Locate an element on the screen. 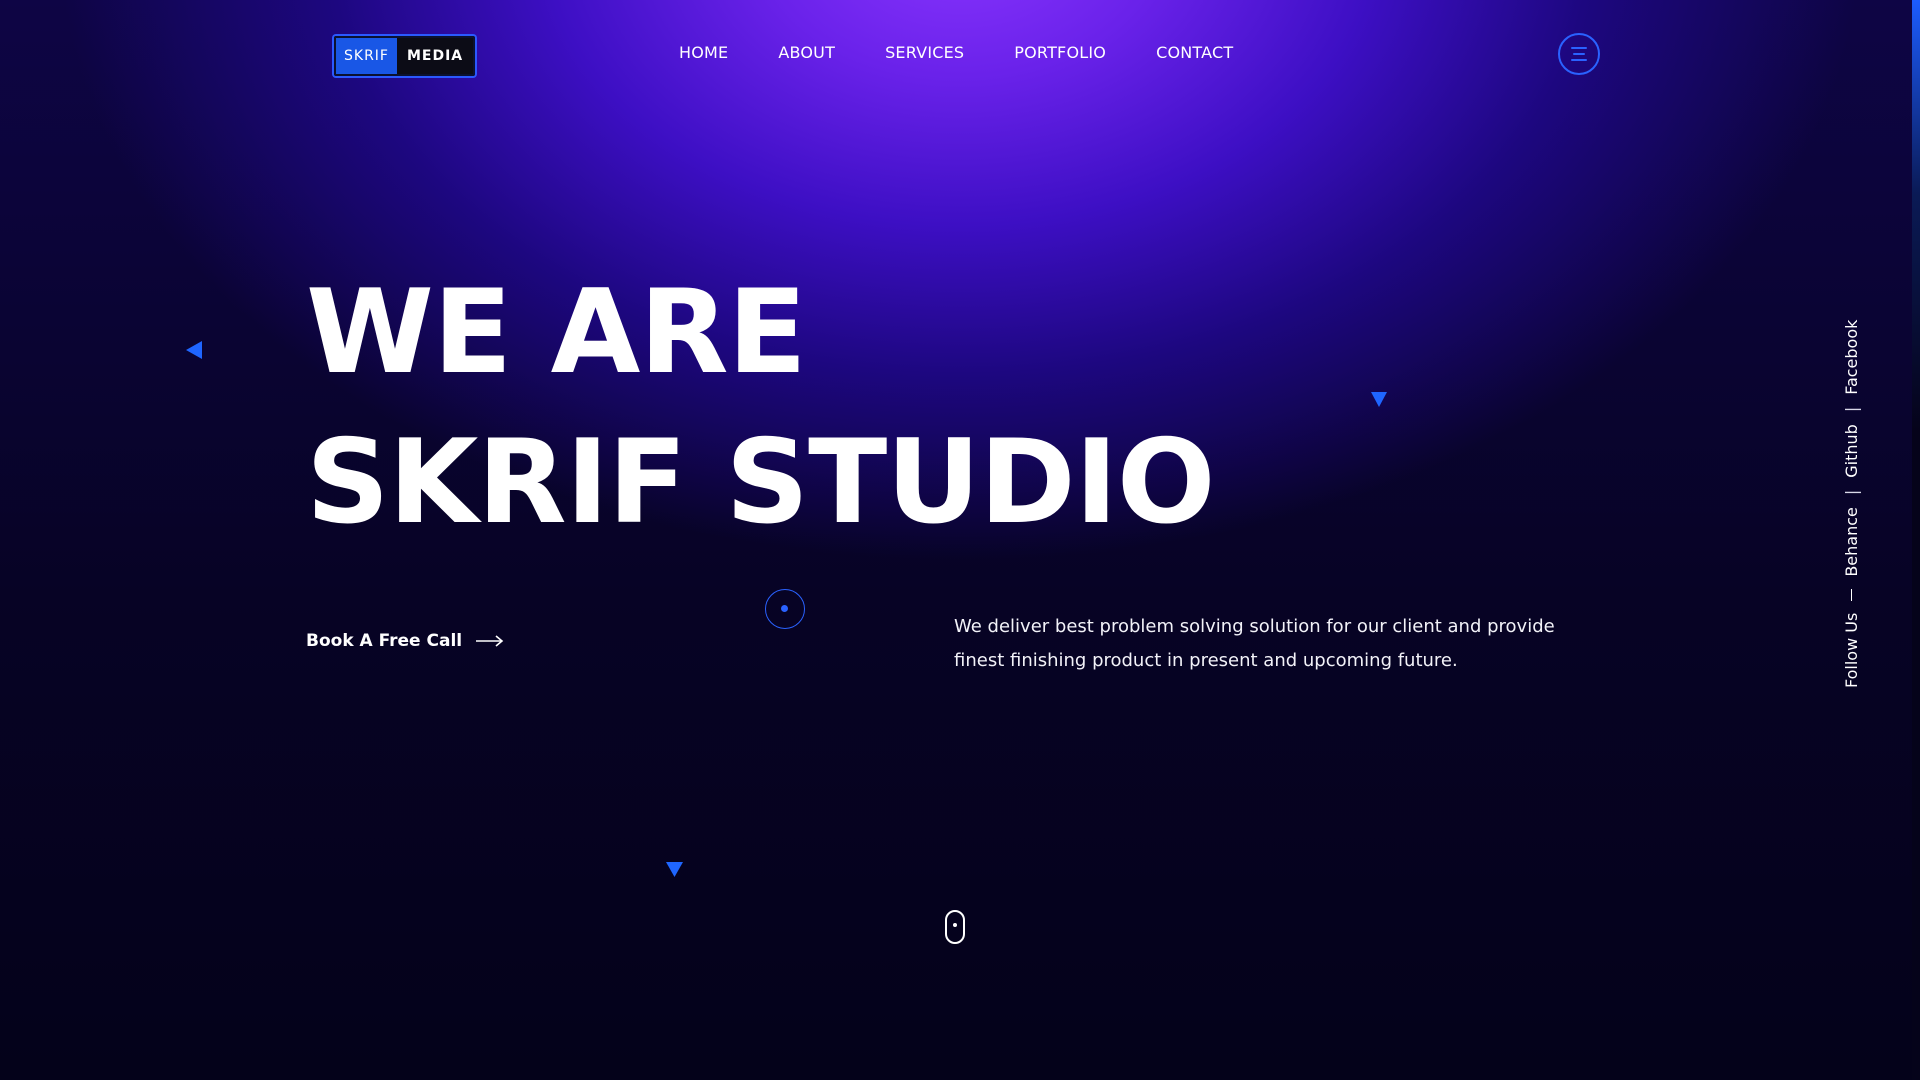  hamburger-menu-button is located at coordinates (1579, 54).